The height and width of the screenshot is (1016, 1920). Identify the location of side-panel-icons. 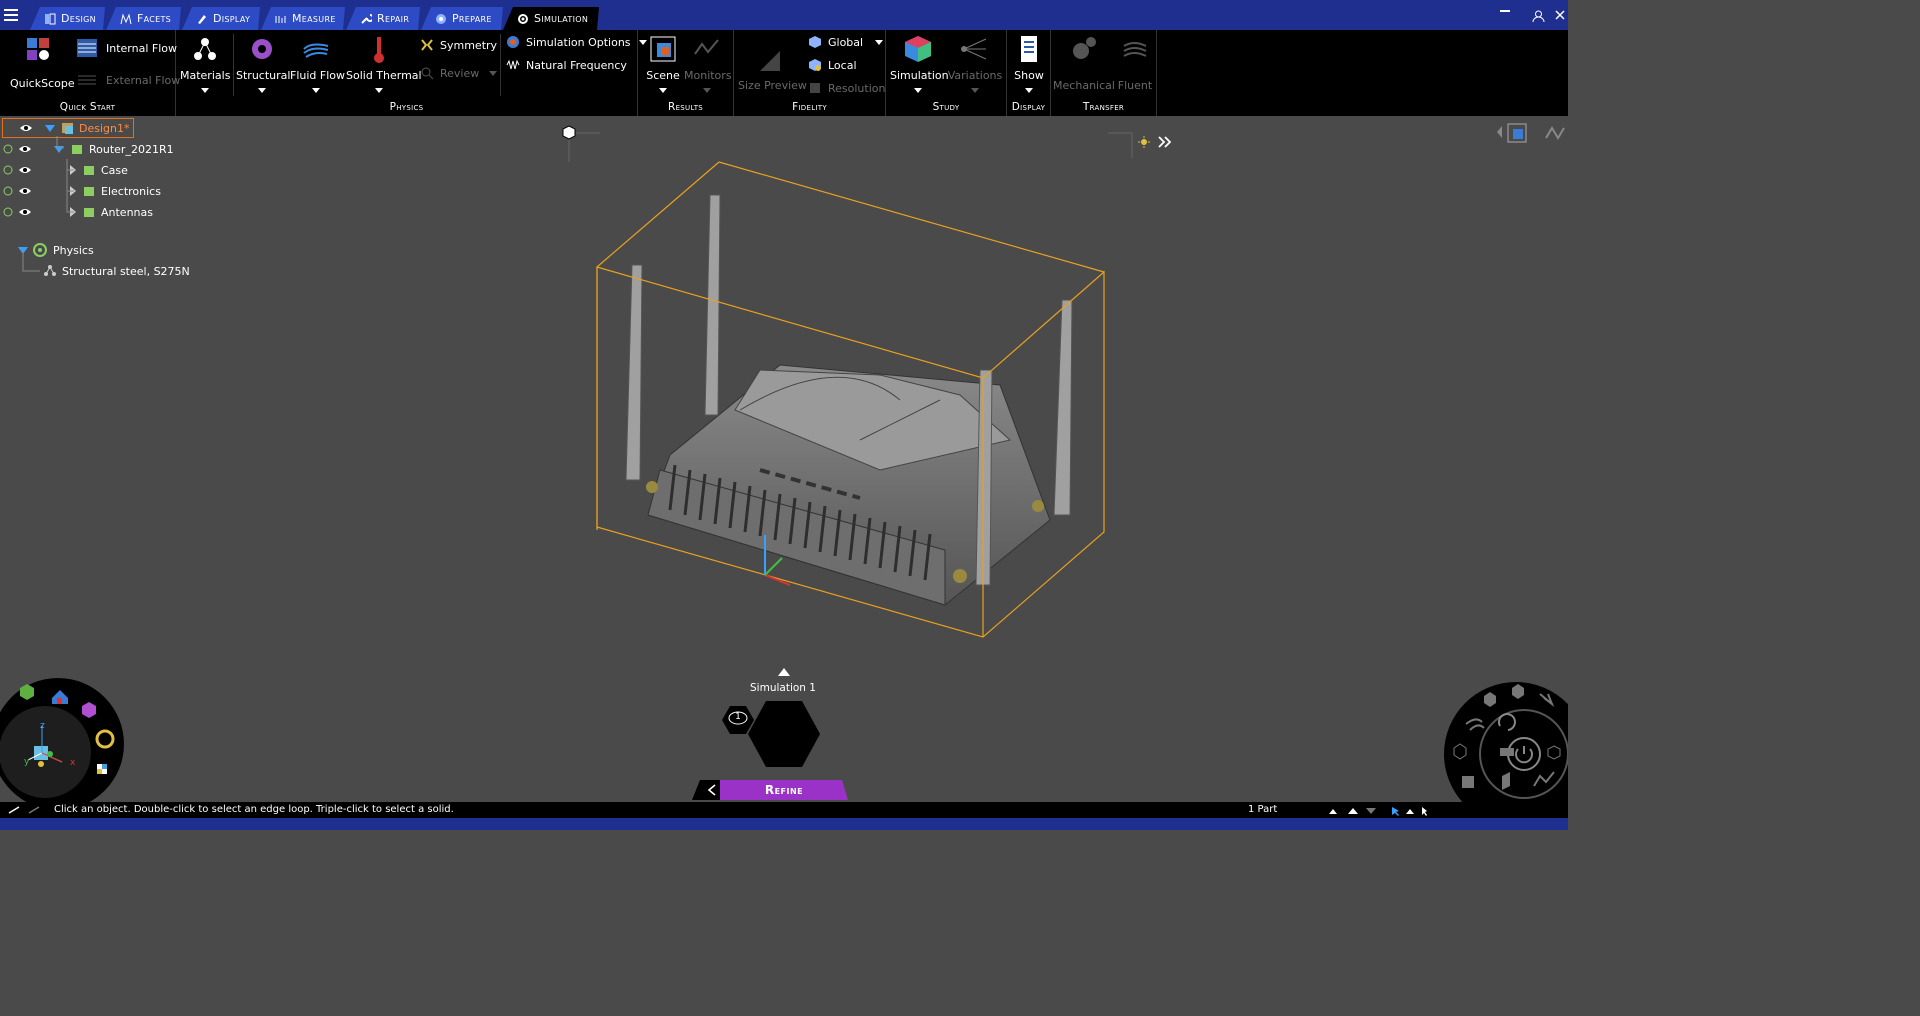
(1532, 134).